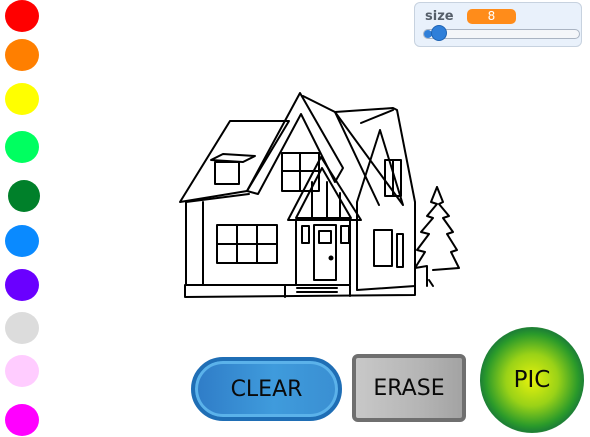 The image size is (590, 437). I want to click on swatch-magenta, so click(22, 420).